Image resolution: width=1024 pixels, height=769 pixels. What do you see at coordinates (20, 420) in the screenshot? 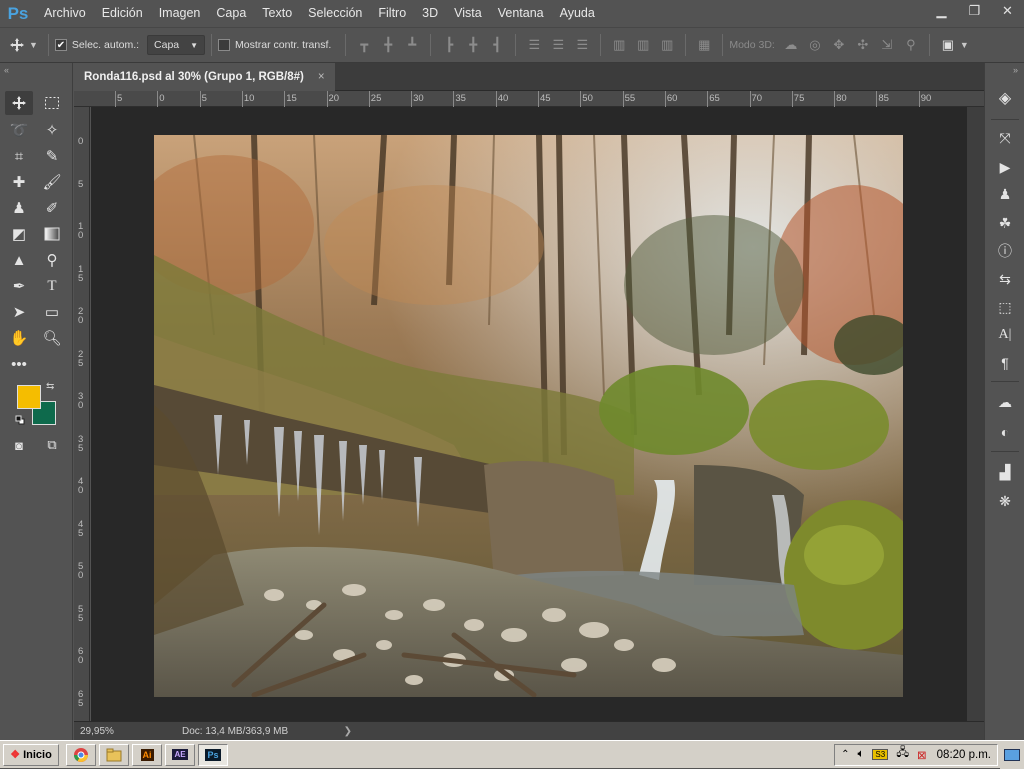
I see `default-colors-icon` at bounding box center [20, 420].